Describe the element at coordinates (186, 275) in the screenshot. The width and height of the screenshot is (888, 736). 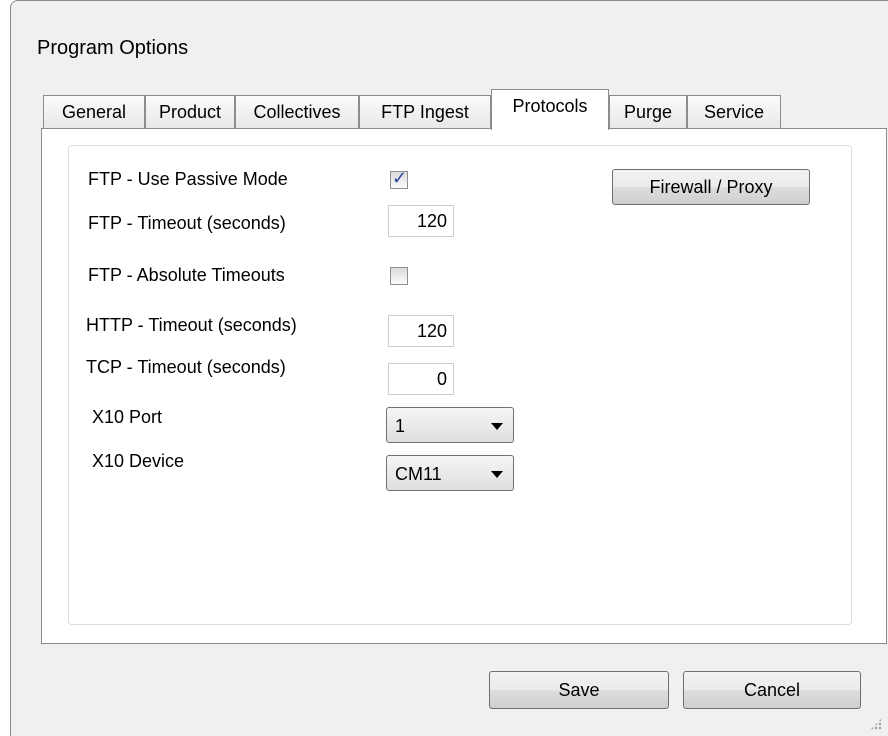
I see `ftp-absolute-label: FTP - Absolute Timeouts` at that location.